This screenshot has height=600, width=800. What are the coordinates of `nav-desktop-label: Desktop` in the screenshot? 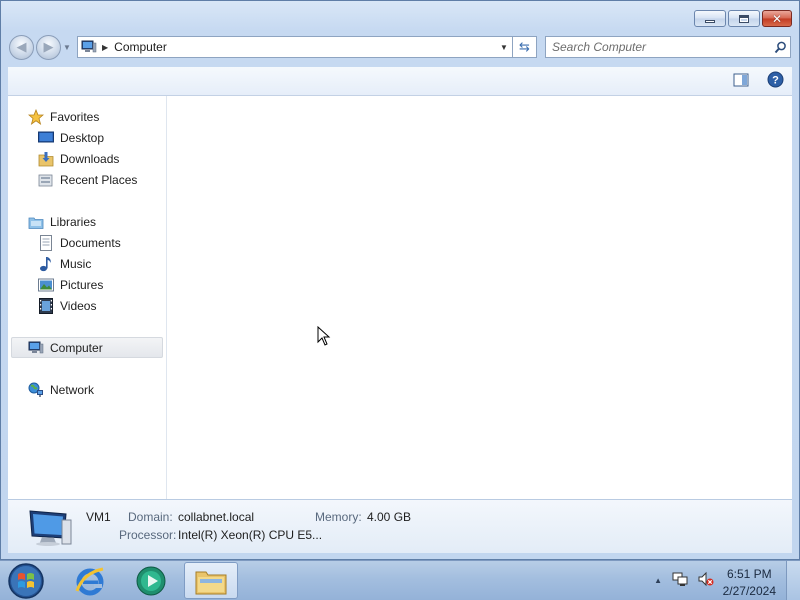 It's located at (82, 137).